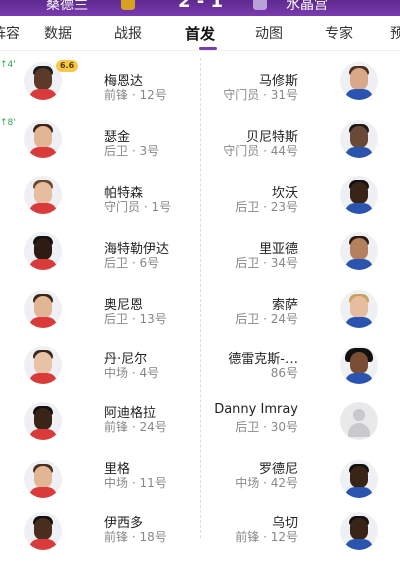 Image resolution: width=400 pixels, height=568 pixels. Describe the element at coordinates (128, 5) in the screenshot. I see `home-team-crest-icon` at that location.